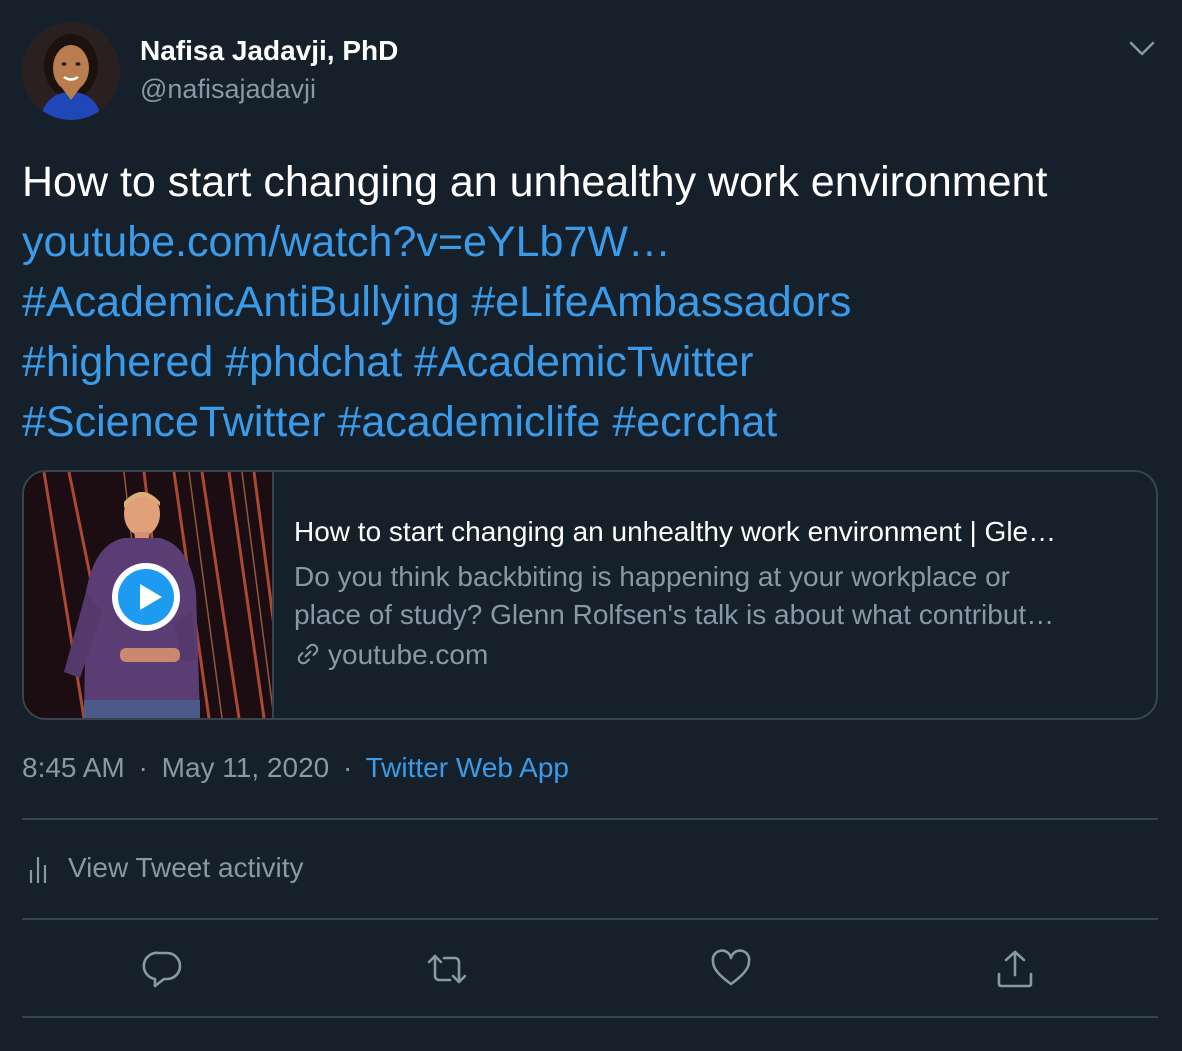 The width and height of the screenshot is (1182, 1051). I want to click on hashtag-line: #ScienceTwitter #academiclife #ecrchat, so click(592, 422).